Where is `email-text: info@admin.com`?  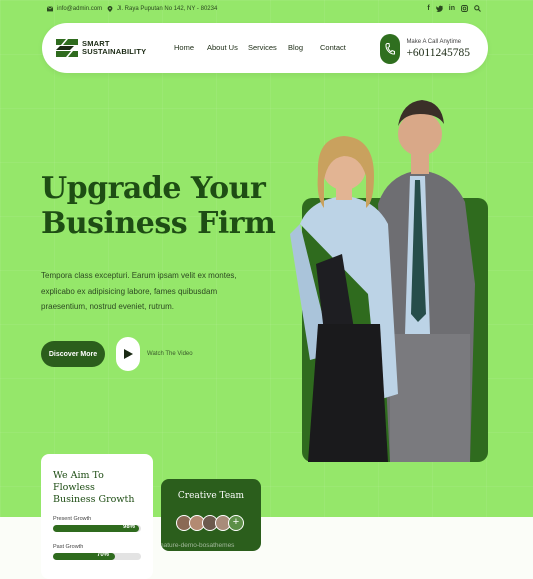
email-text: info@admin.com is located at coordinates (80, 9).